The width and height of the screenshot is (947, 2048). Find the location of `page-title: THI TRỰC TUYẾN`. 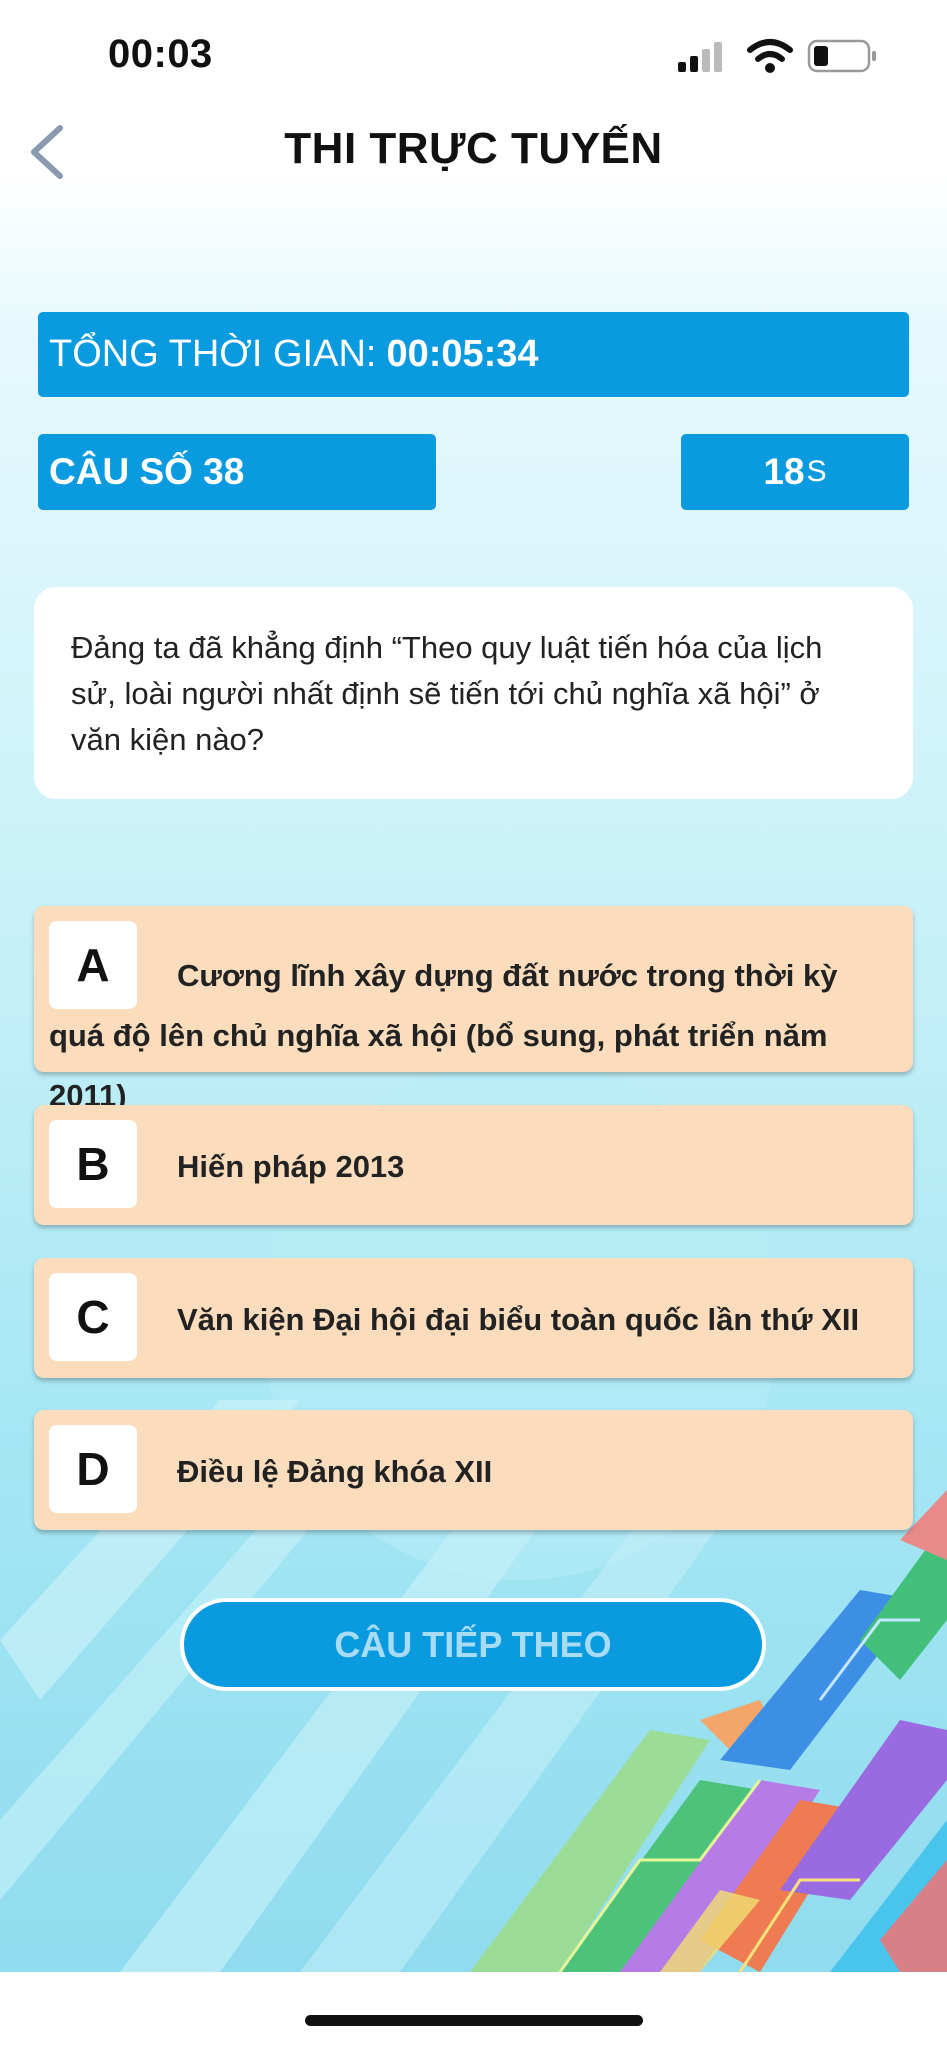

page-title: THI TRỰC TUYẾN is located at coordinates (473, 148).